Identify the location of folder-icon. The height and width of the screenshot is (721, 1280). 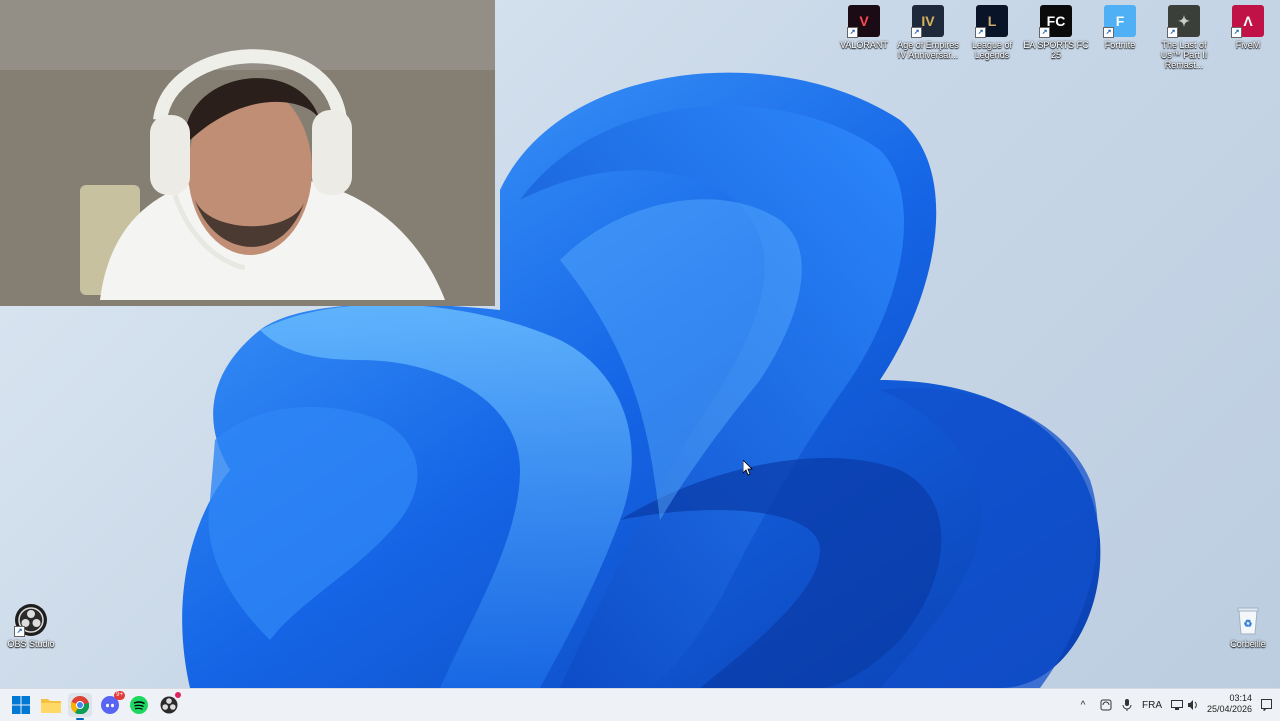
(51, 706).